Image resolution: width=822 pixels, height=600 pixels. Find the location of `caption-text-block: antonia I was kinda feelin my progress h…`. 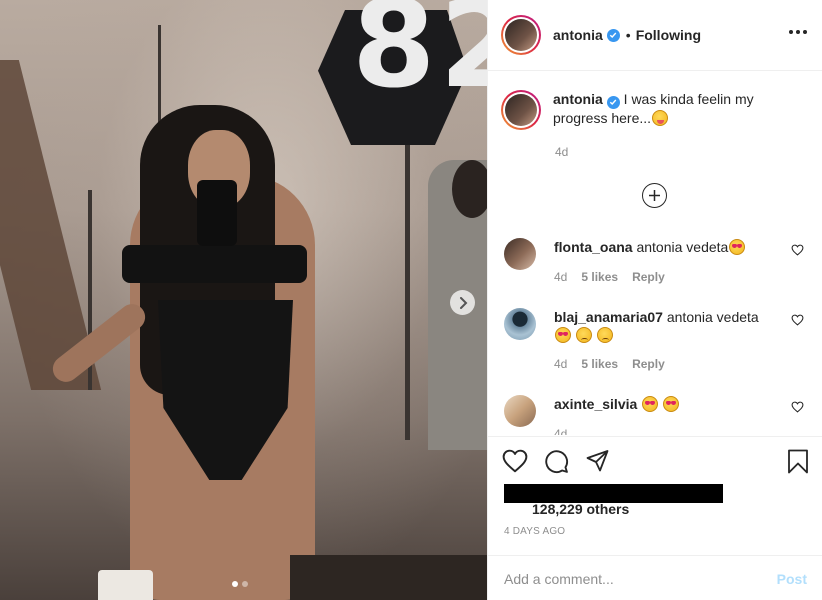

caption-text-block: antonia I was kinda feelin my progress h… is located at coordinates (668, 110).